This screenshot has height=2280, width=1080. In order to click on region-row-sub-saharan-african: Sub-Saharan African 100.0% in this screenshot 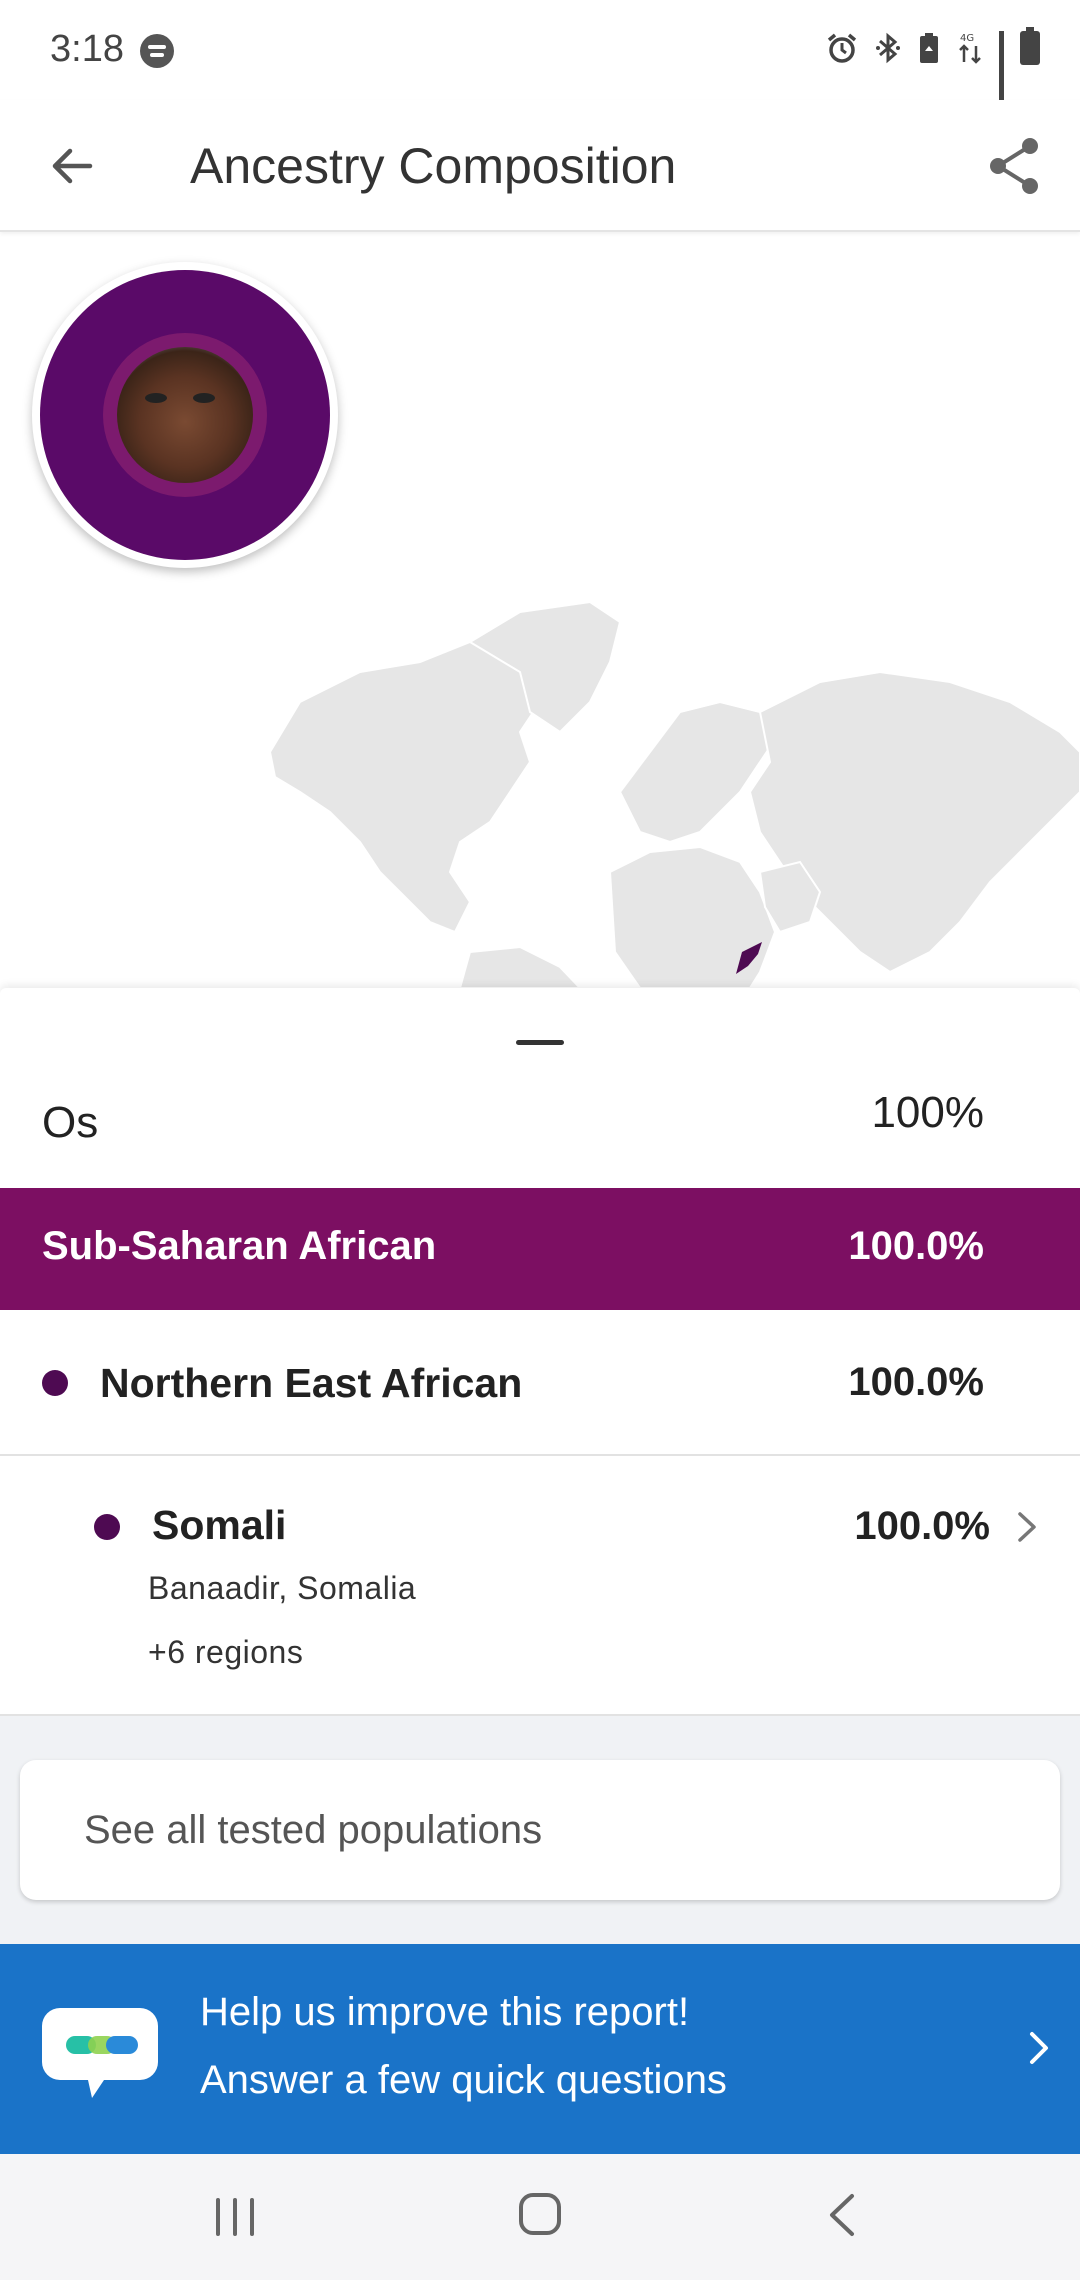, I will do `click(540, 1249)`.